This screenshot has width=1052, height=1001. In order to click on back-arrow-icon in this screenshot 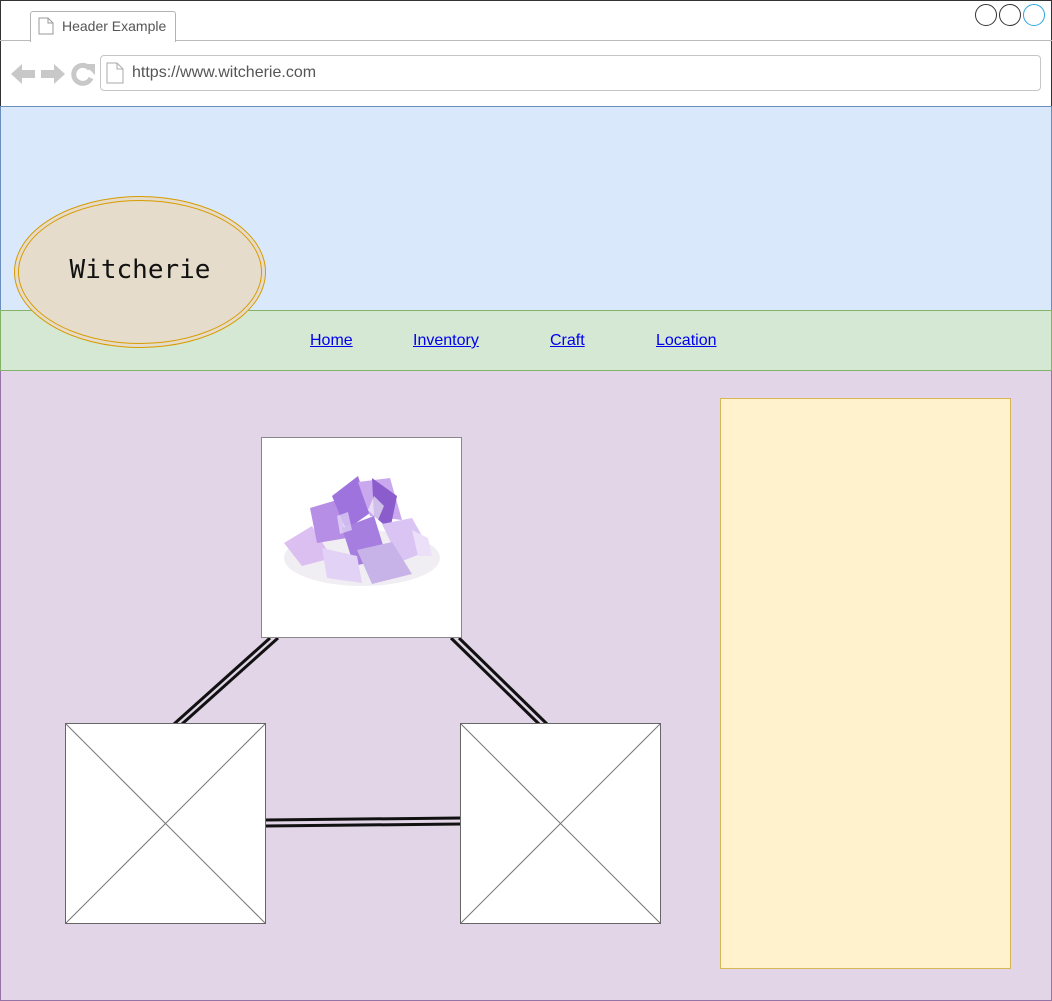, I will do `click(23, 74)`.